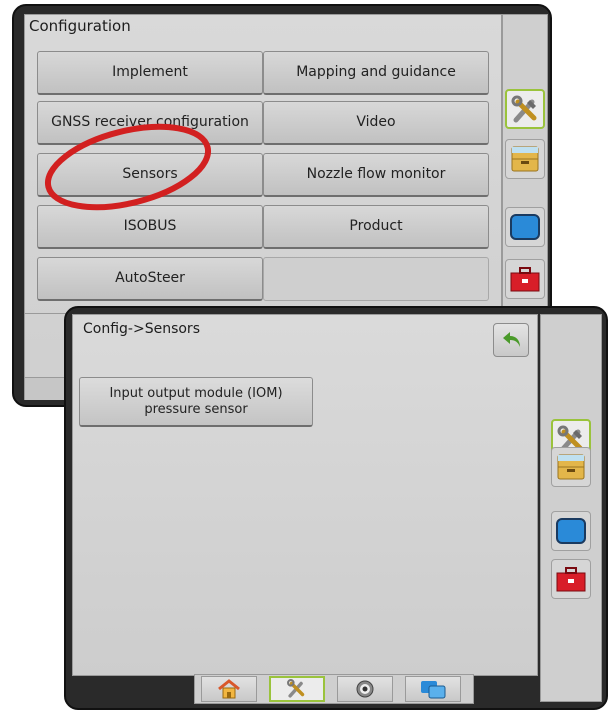 The height and width of the screenshot is (711, 610). What do you see at coordinates (571, 508) in the screenshot?
I see `side-tab-bar` at bounding box center [571, 508].